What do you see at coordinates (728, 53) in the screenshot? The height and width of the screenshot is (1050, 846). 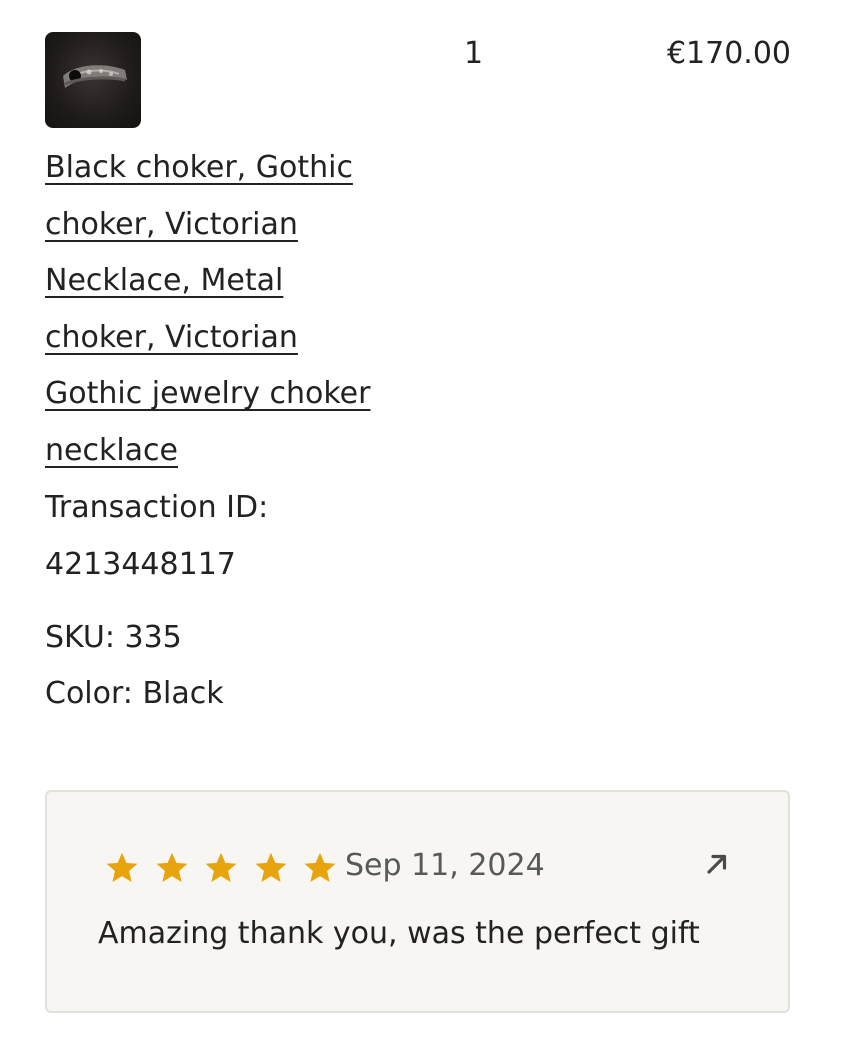 I see `item-price: €170.00` at bounding box center [728, 53].